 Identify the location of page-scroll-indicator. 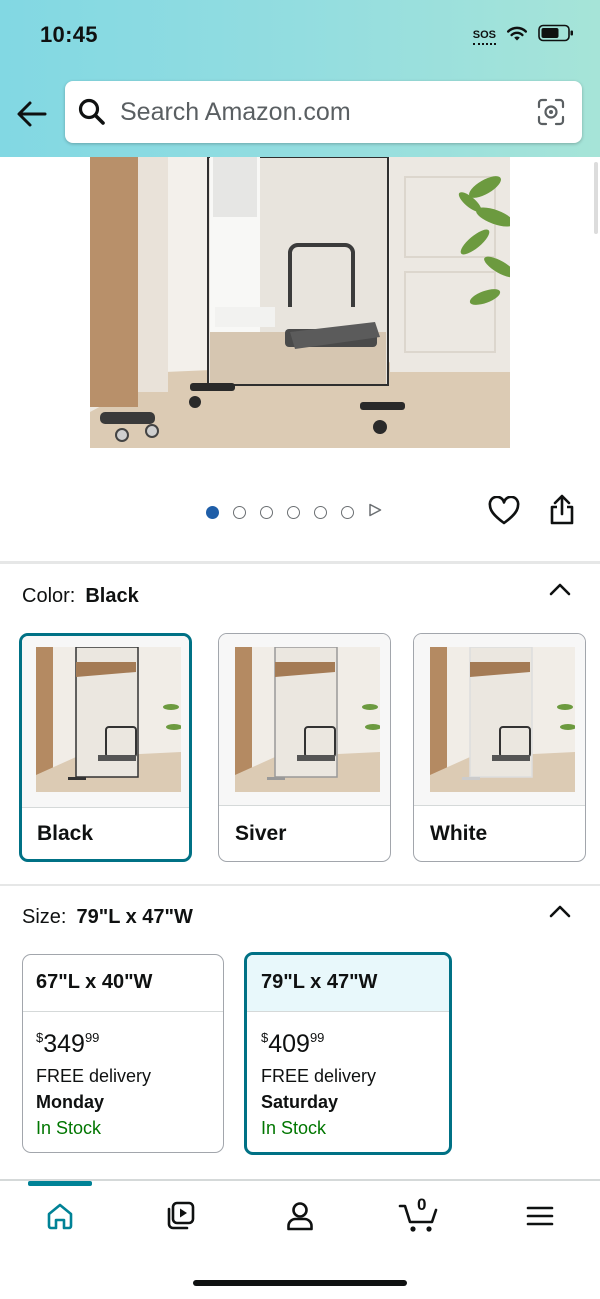
(596, 198).